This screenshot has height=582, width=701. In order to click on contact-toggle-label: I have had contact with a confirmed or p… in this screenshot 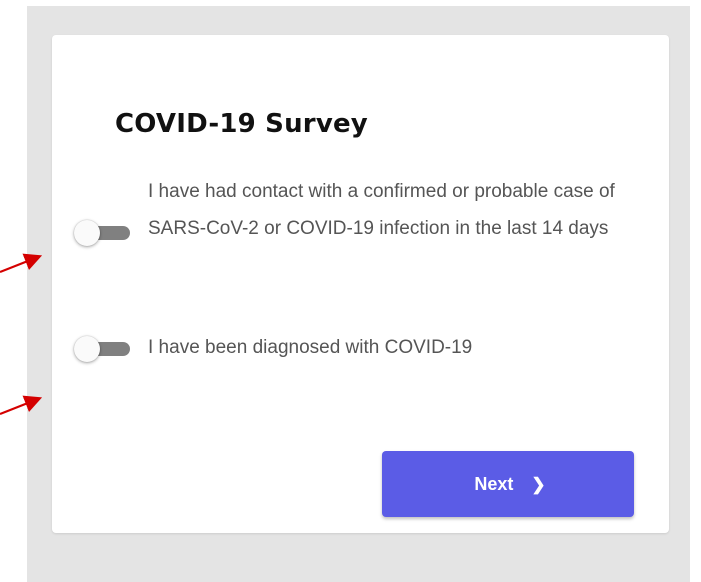, I will do `click(381, 210)`.